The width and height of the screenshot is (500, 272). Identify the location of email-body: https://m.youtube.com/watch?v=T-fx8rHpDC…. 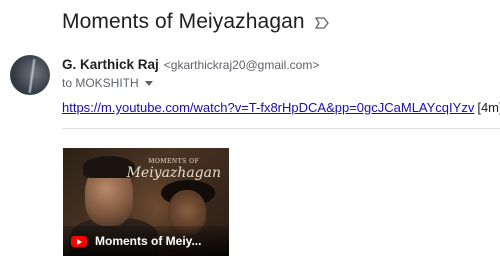
(281, 107).